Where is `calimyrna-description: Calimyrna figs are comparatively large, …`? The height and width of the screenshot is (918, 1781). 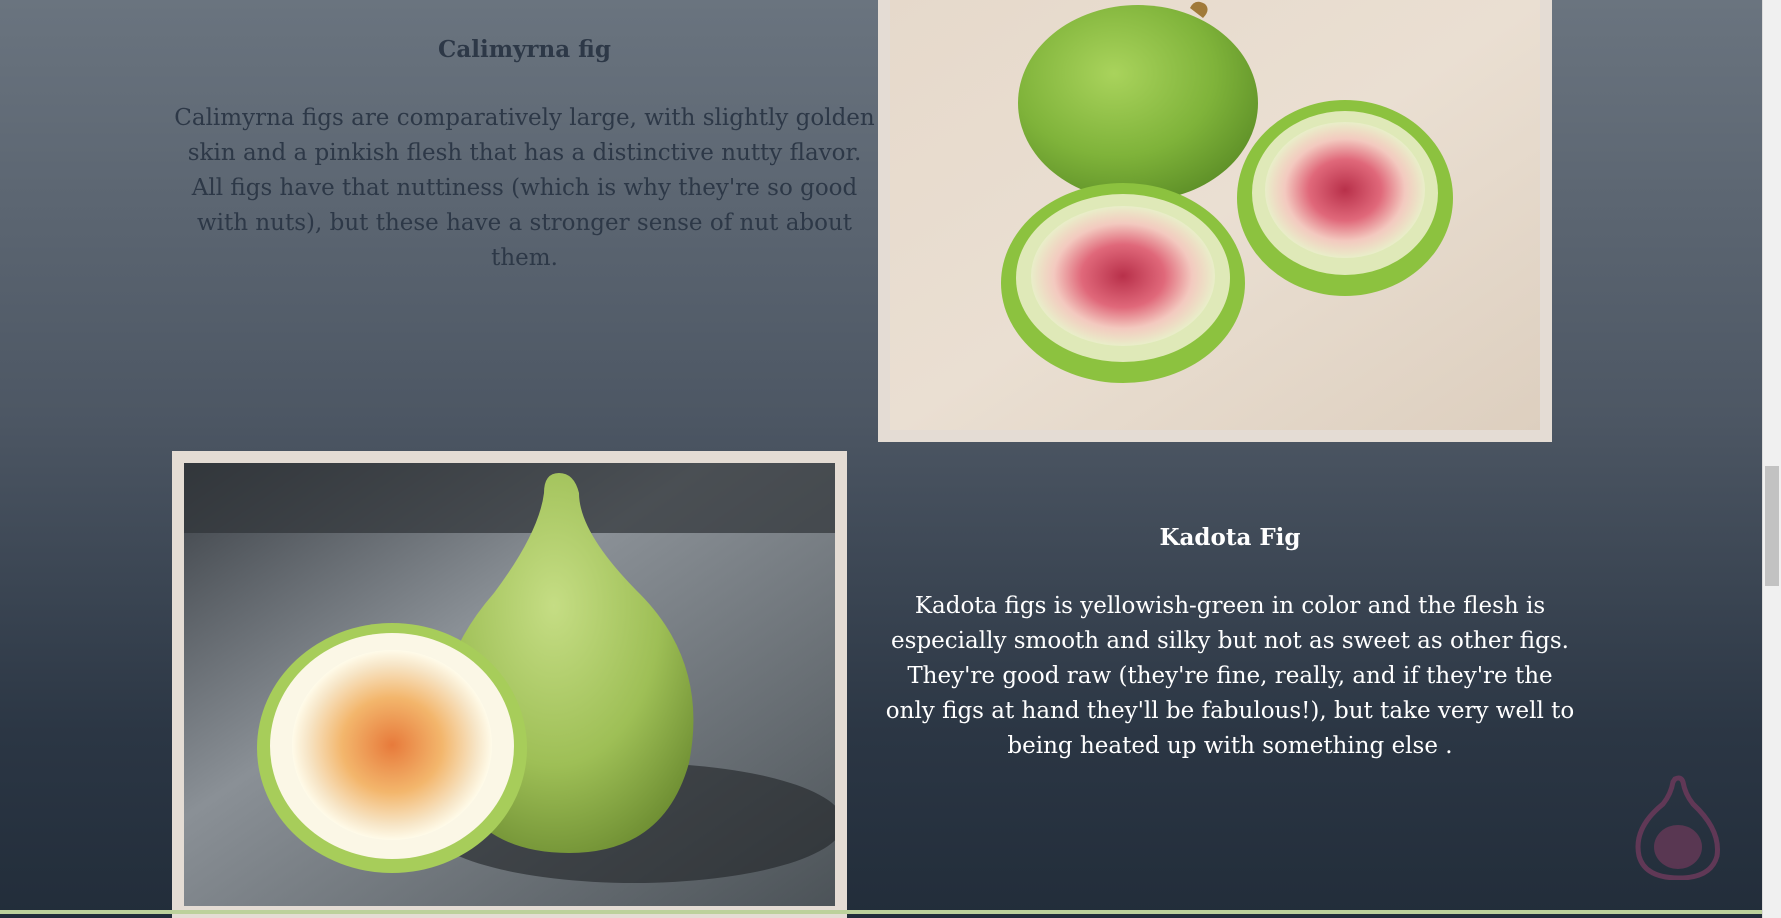
calimyrna-description: Calimyrna figs are comparatively large, … is located at coordinates (524, 188).